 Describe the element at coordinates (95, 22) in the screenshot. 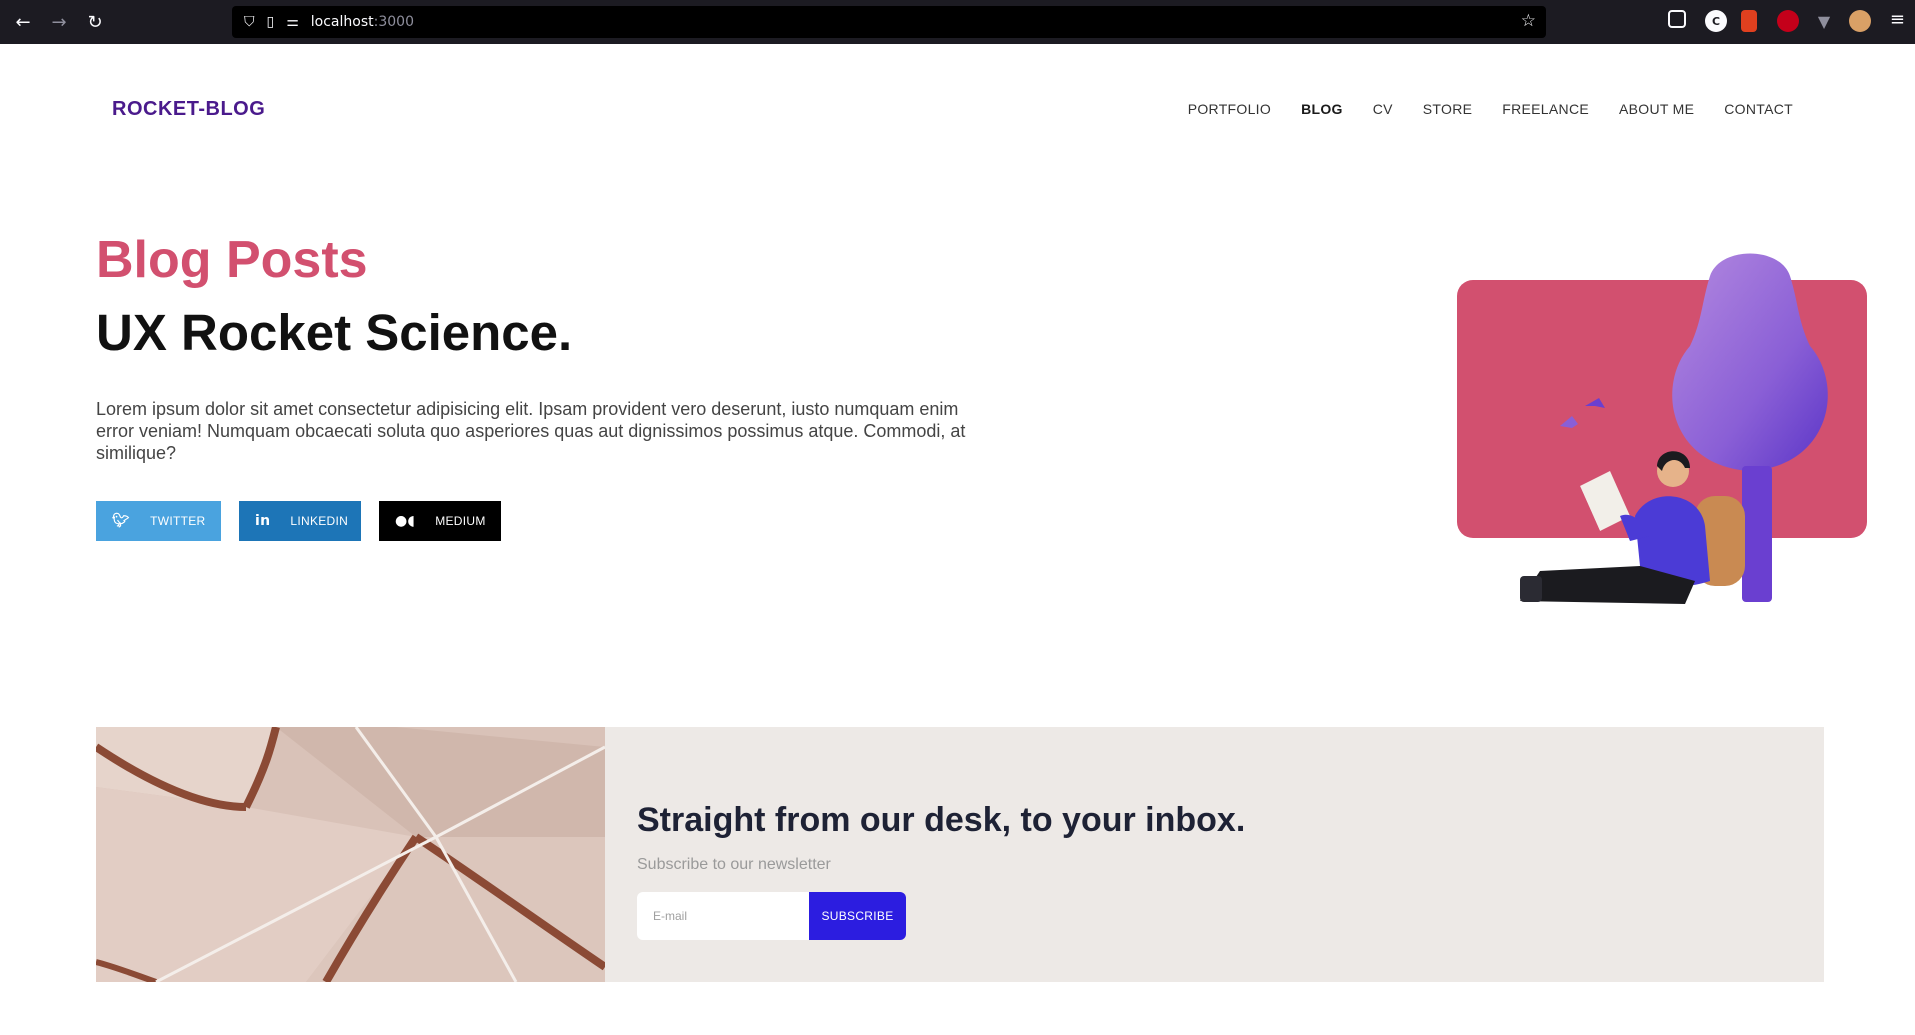

I see `reload-icon: ↻` at that location.